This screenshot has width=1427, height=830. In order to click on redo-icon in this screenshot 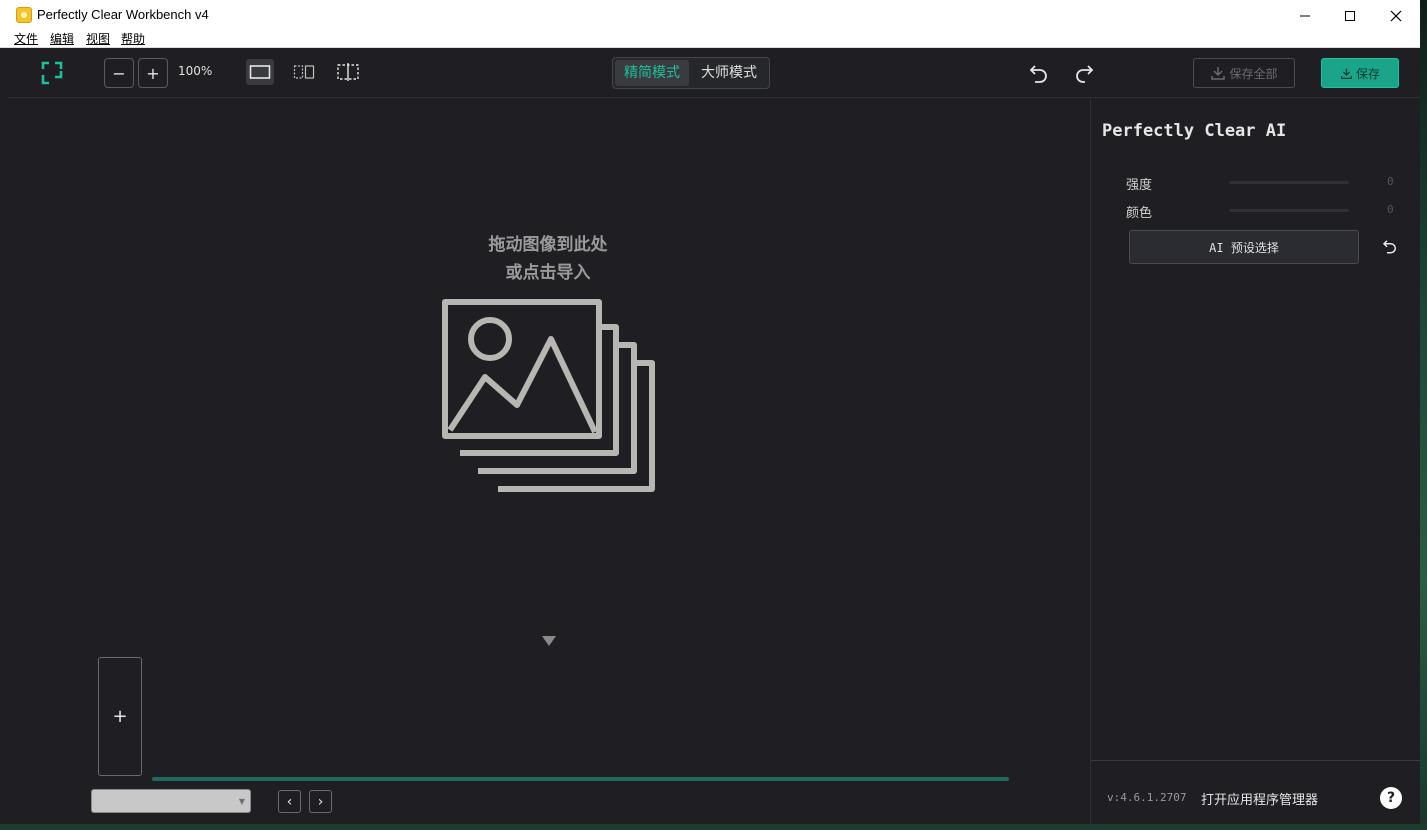, I will do `click(1084, 73)`.